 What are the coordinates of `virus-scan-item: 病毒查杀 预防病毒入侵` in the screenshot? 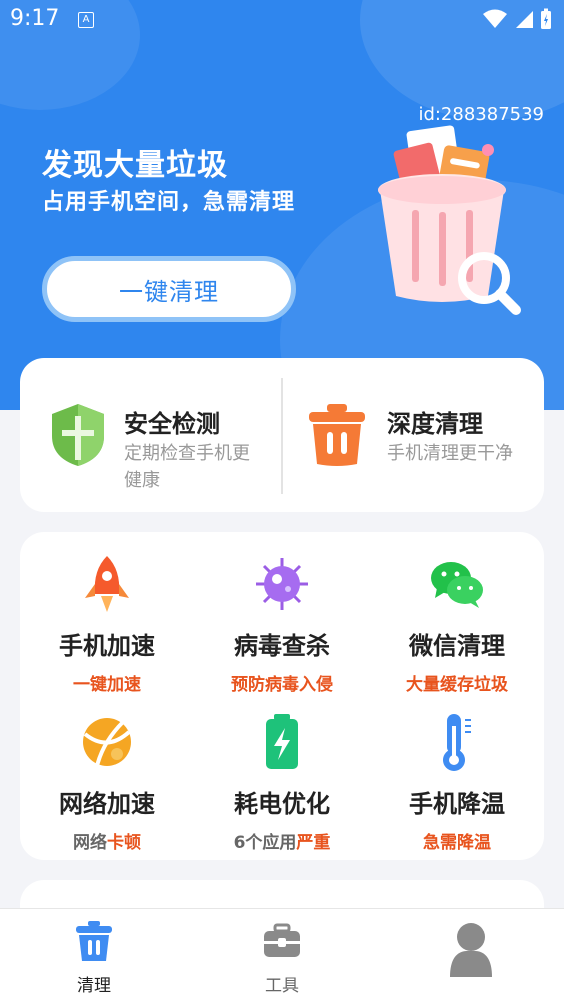 It's located at (282, 617).